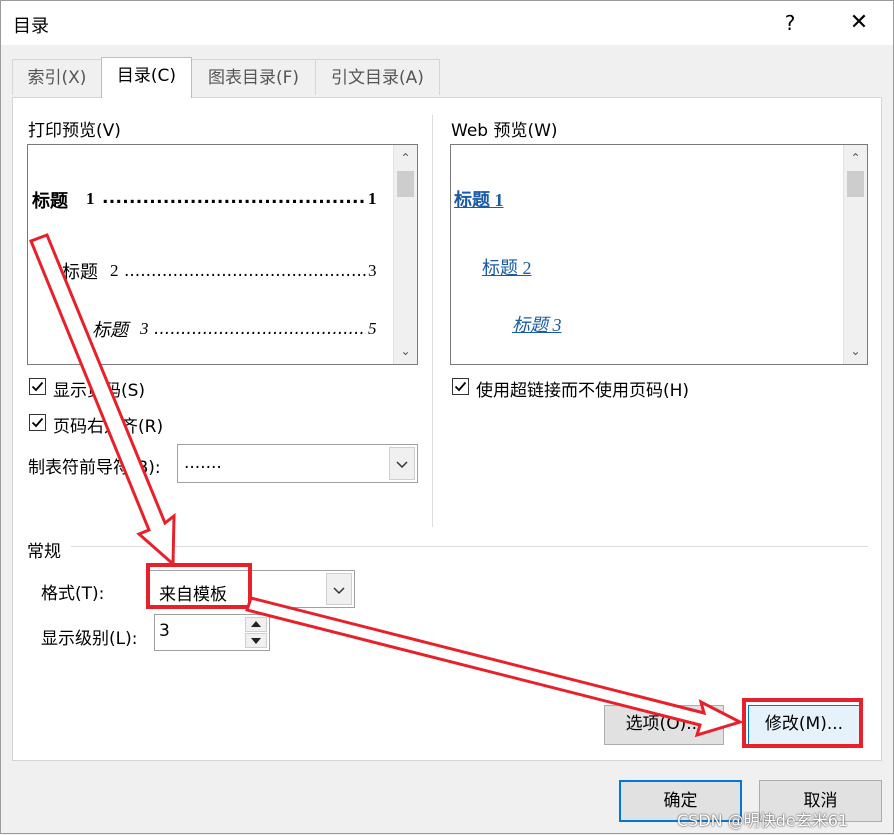 This screenshot has width=894, height=835. What do you see at coordinates (507, 267) in the screenshot?
I see `web-link-2: 标题 2` at bounding box center [507, 267].